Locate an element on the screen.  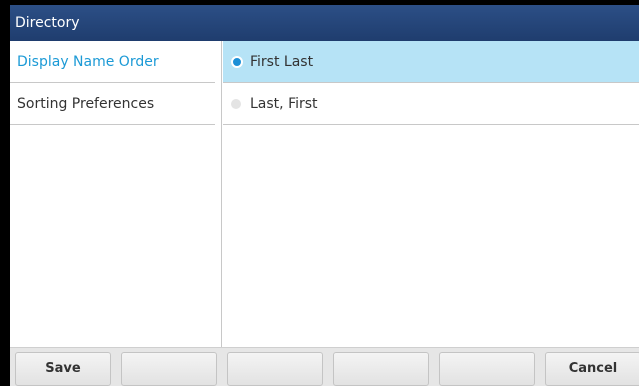
option-last-first: Last, First is located at coordinates (431, 104).